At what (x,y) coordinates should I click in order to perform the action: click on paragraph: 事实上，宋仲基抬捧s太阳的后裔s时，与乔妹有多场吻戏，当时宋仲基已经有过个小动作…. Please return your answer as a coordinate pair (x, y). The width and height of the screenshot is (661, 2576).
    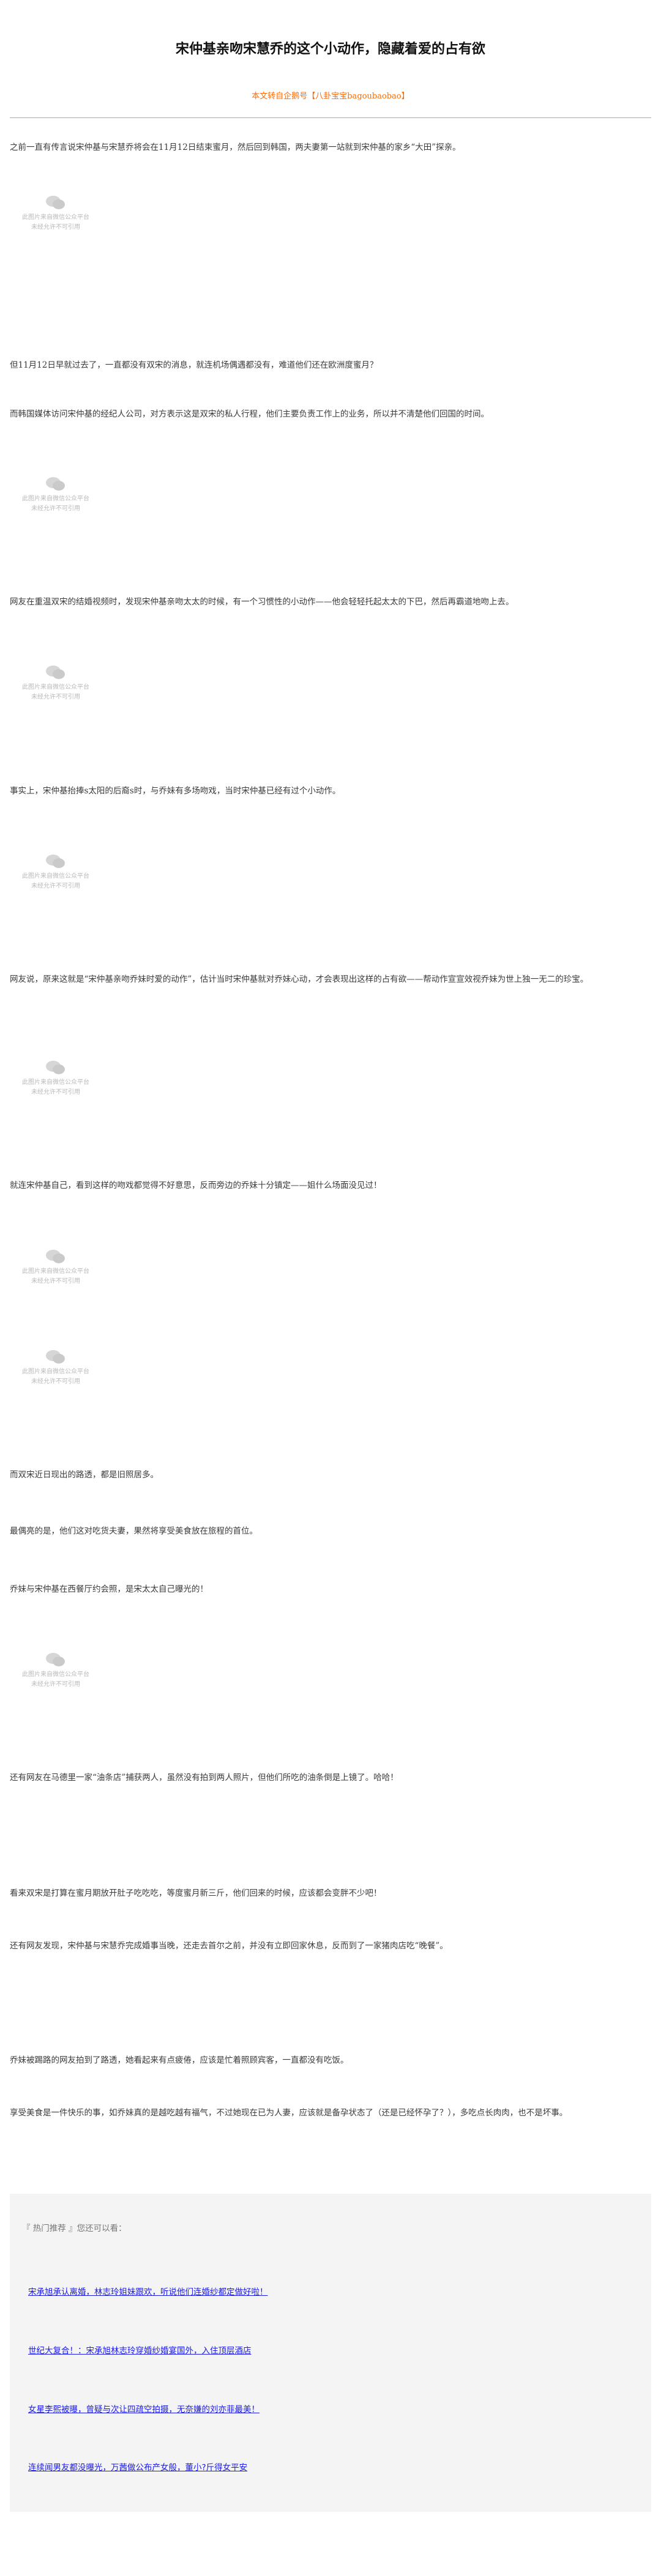
    Looking at the image, I should click on (175, 791).